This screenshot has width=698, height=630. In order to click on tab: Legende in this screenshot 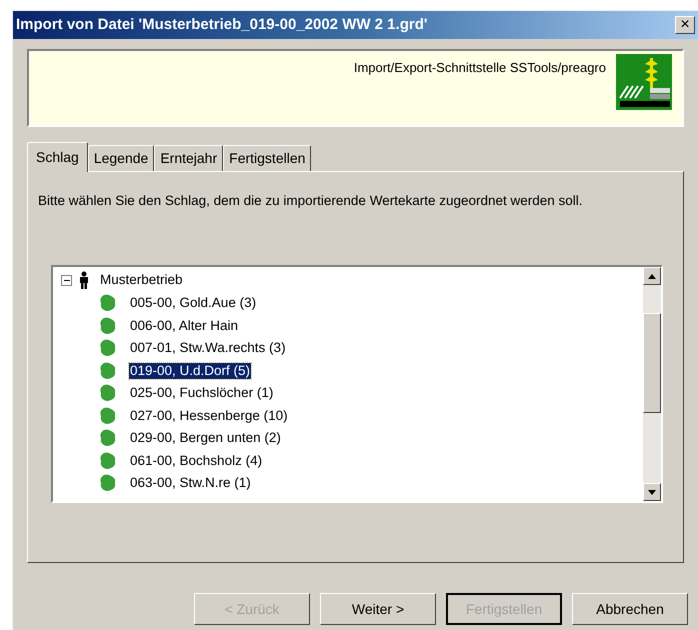, I will do `click(121, 158)`.